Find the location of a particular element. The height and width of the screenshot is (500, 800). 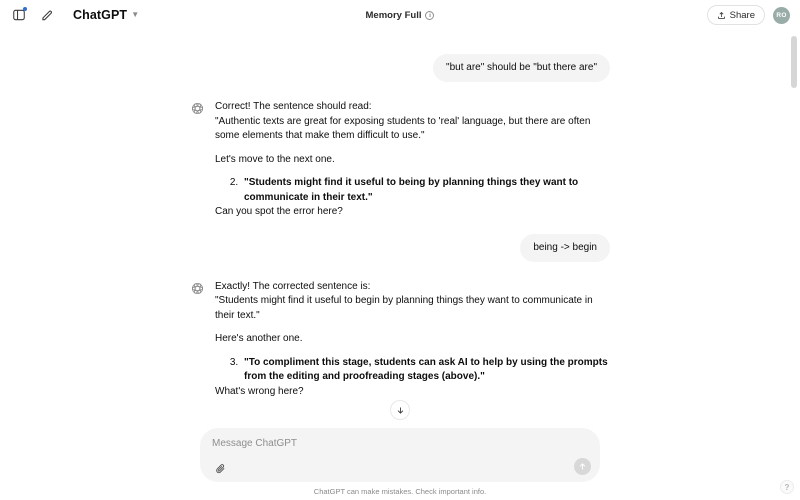

assistant-closing-question: Can you spot the error here? is located at coordinates (279, 211).